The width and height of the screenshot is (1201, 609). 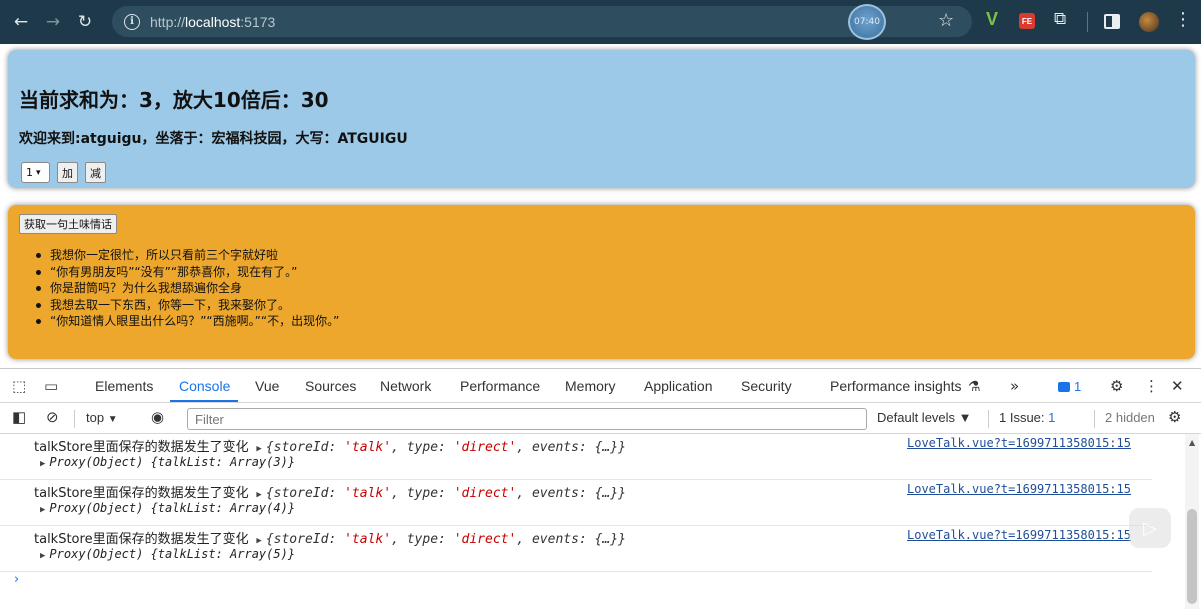 I want to click on browser-menu-icon: ⋮, so click(x=1183, y=19).